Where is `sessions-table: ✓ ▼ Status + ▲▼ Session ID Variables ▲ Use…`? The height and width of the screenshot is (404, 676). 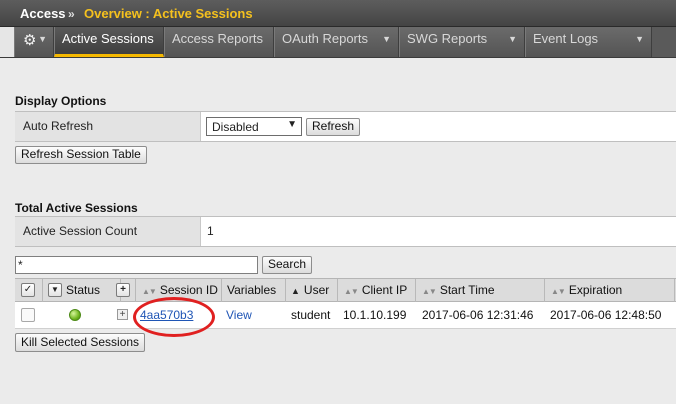 sessions-table: ✓ ▼ Status + ▲▼ Session ID Variables ▲ Use… is located at coordinates (345, 303).